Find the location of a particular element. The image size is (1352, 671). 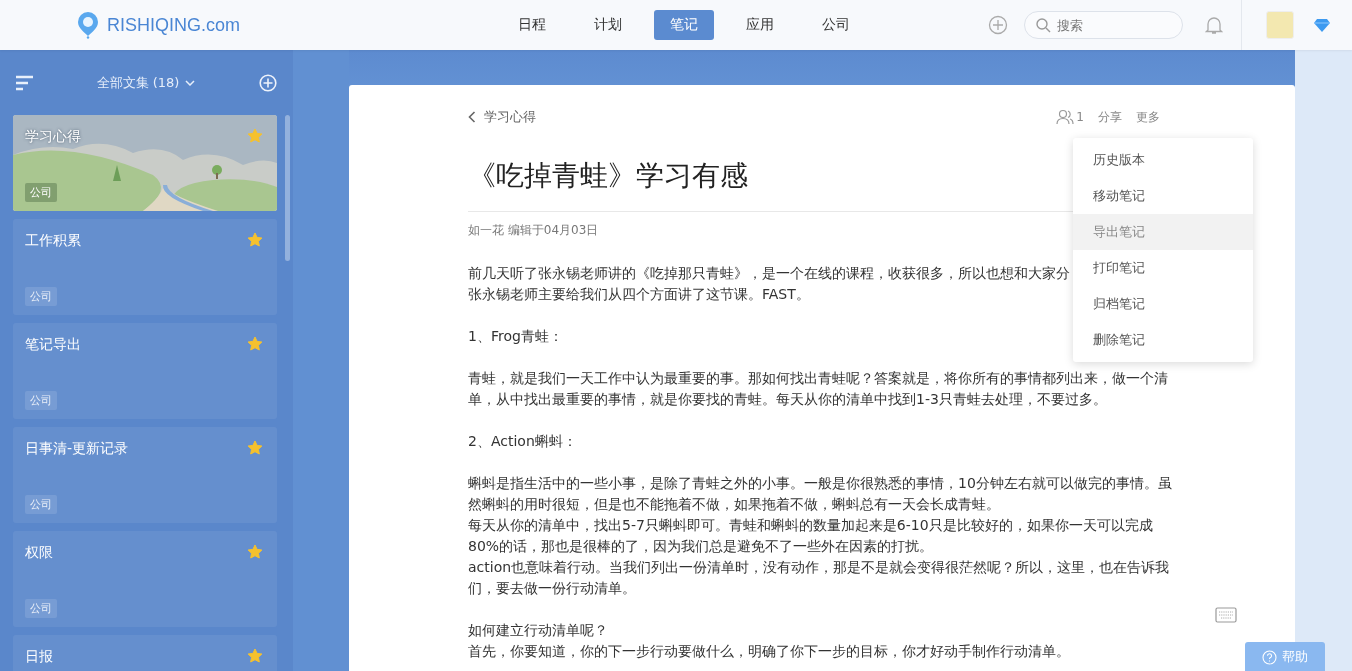

logo-text: RISHIQING.com is located at coordinates (173, 25).